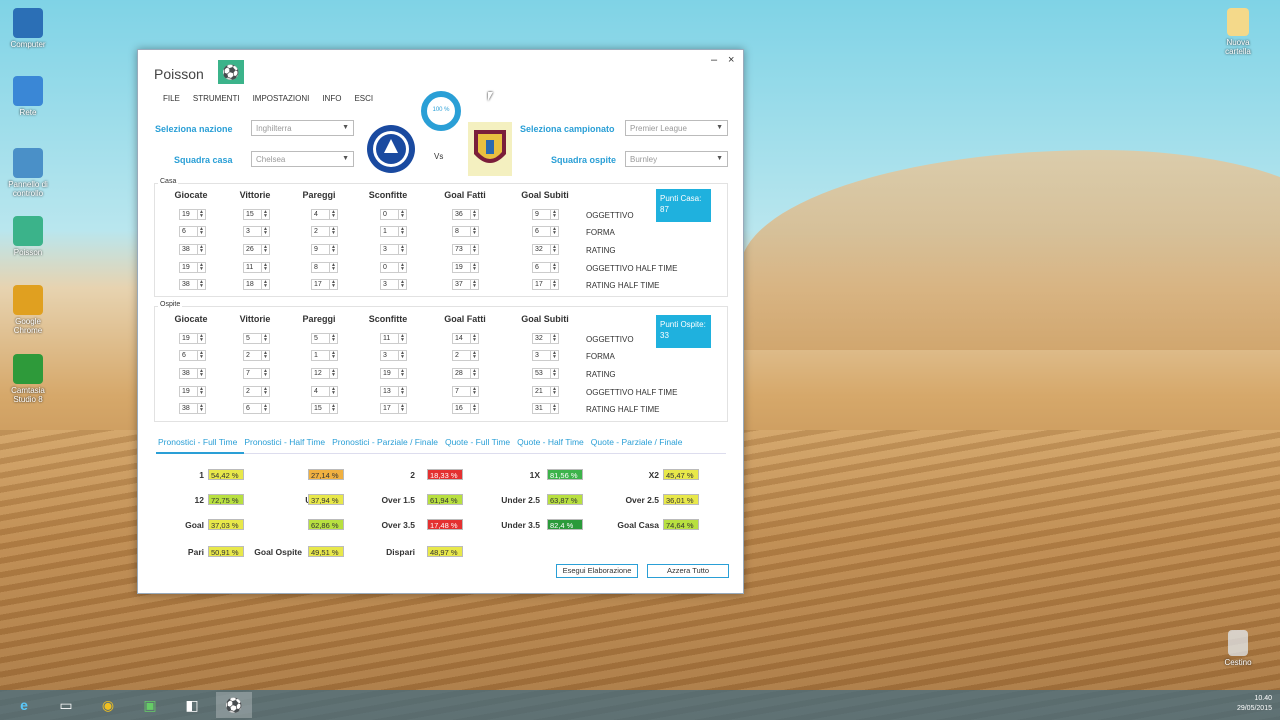 This screenshot has width=1280, height=720. I want to click on system-tray: 10.40 29/05/2015, so click(1254, 704).